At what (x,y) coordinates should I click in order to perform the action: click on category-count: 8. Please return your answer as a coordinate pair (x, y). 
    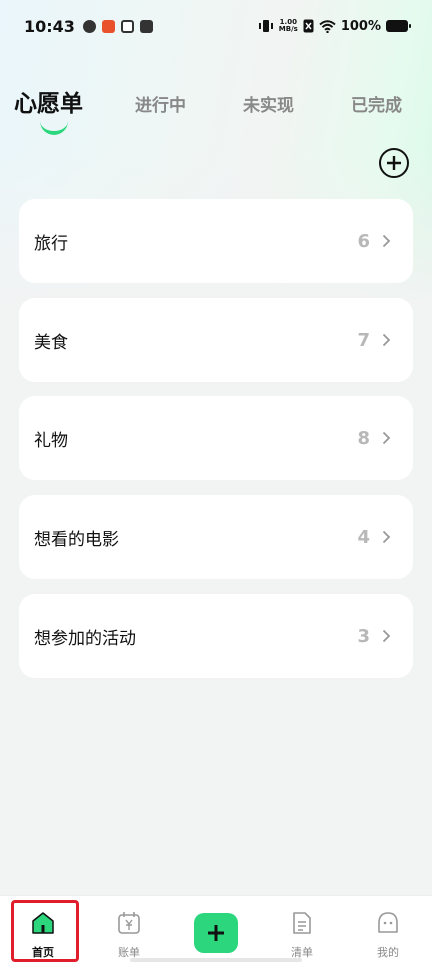
    Looking at the image, I should click on (363, 438).